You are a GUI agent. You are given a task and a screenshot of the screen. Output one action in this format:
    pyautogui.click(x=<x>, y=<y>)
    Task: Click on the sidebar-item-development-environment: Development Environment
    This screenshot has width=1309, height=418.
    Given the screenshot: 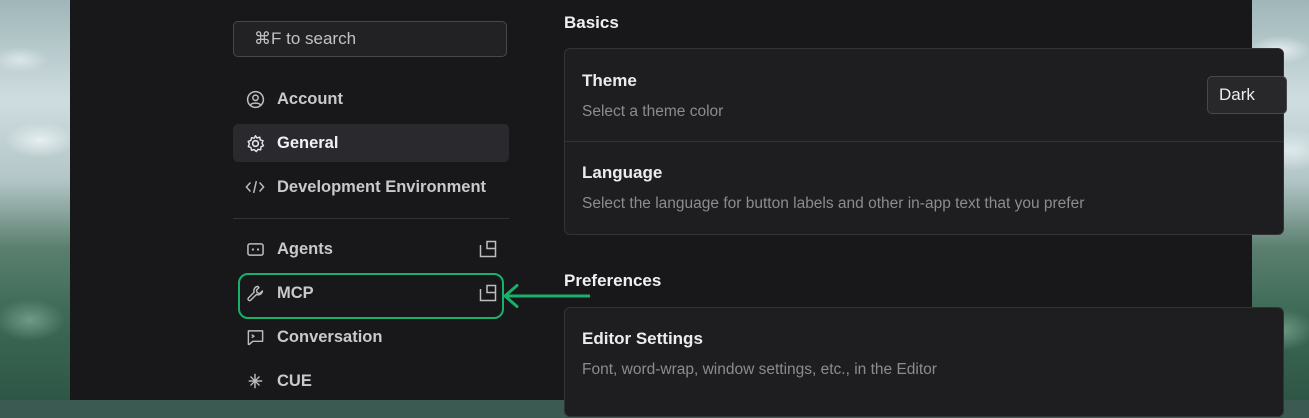 What is the action you would take?
    pyautogui.click(x=371, y=187)
    